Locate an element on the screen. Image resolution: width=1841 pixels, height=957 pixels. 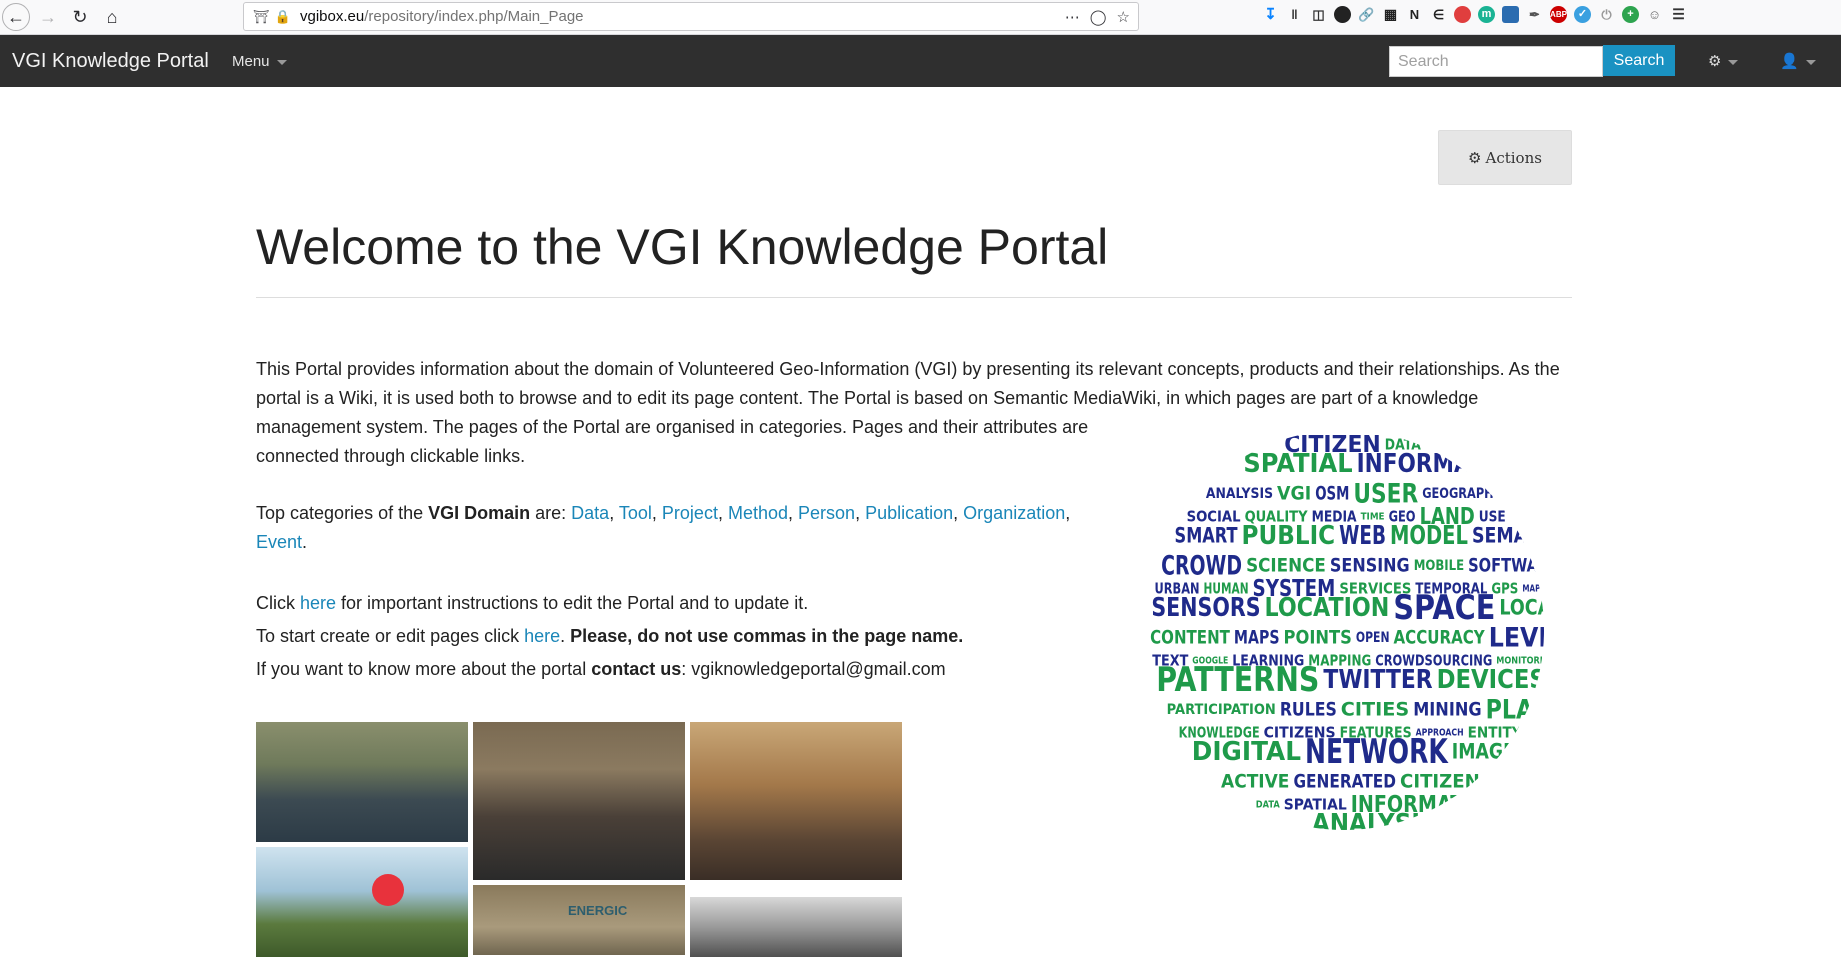
word-cloud-word: RULES is located at coordinates (1308, 710).